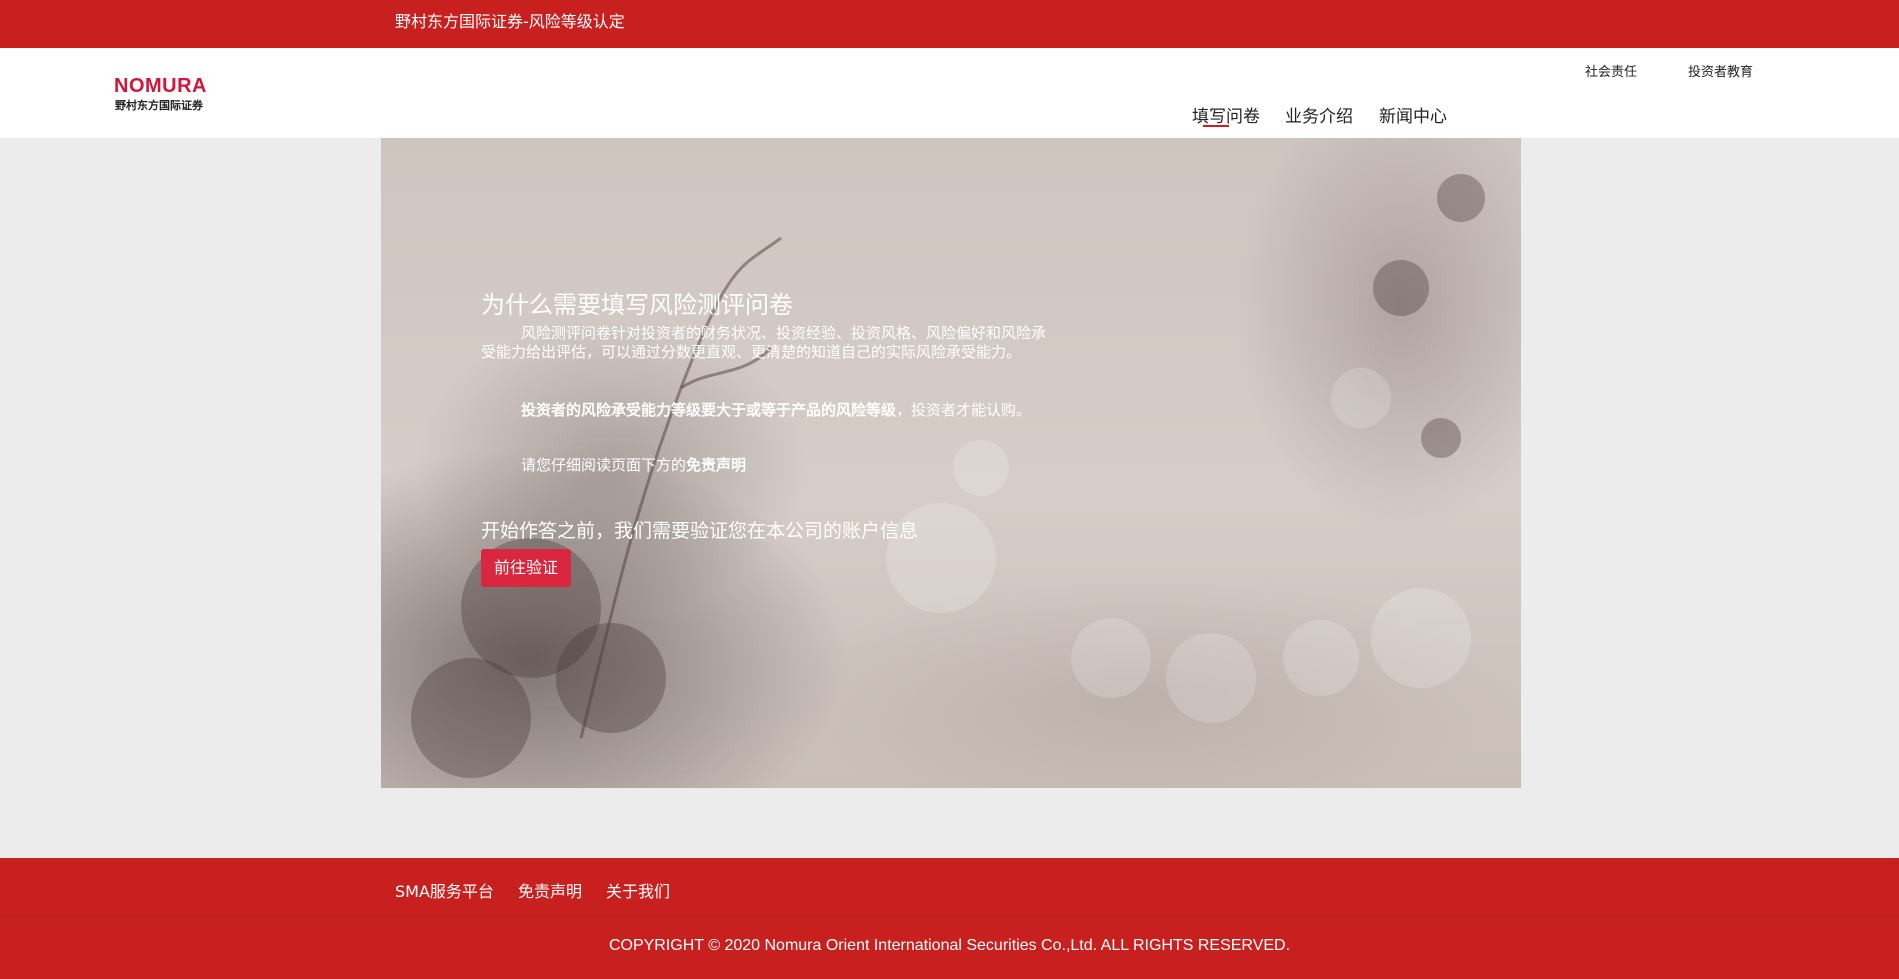  What do you see at coordinates (949, 887) in the screenshot?
I see `footer-links-bar: SMA服务平台 免责声明 关于我们` at bounding box center [949, 887].